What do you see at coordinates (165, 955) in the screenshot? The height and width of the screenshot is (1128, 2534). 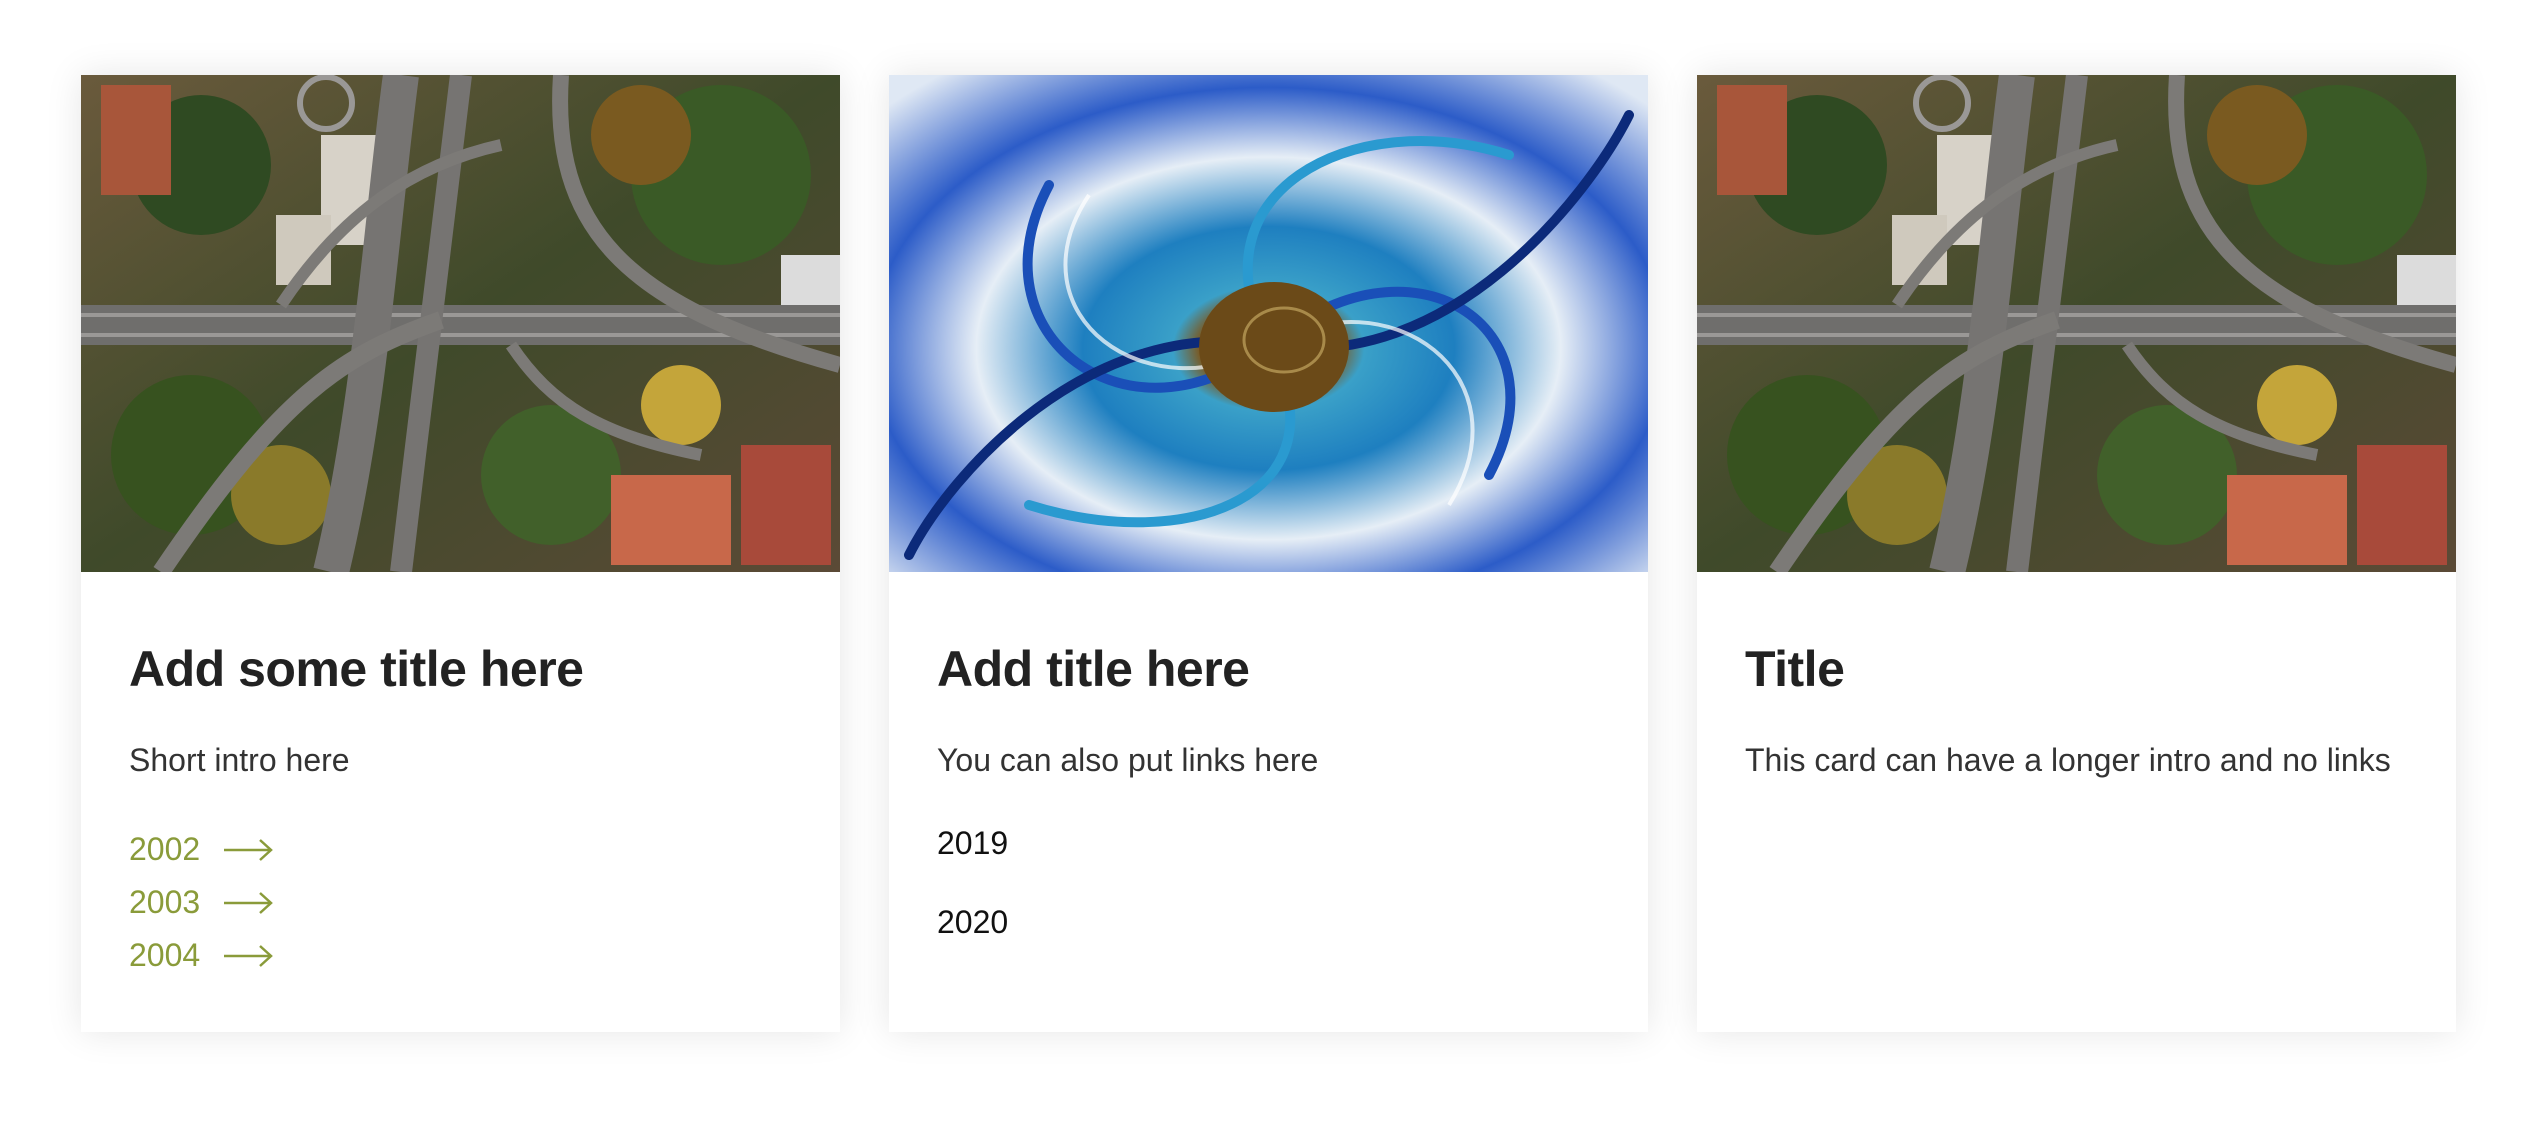 I see `link-label: 2004` at bounding box center [165, 955].